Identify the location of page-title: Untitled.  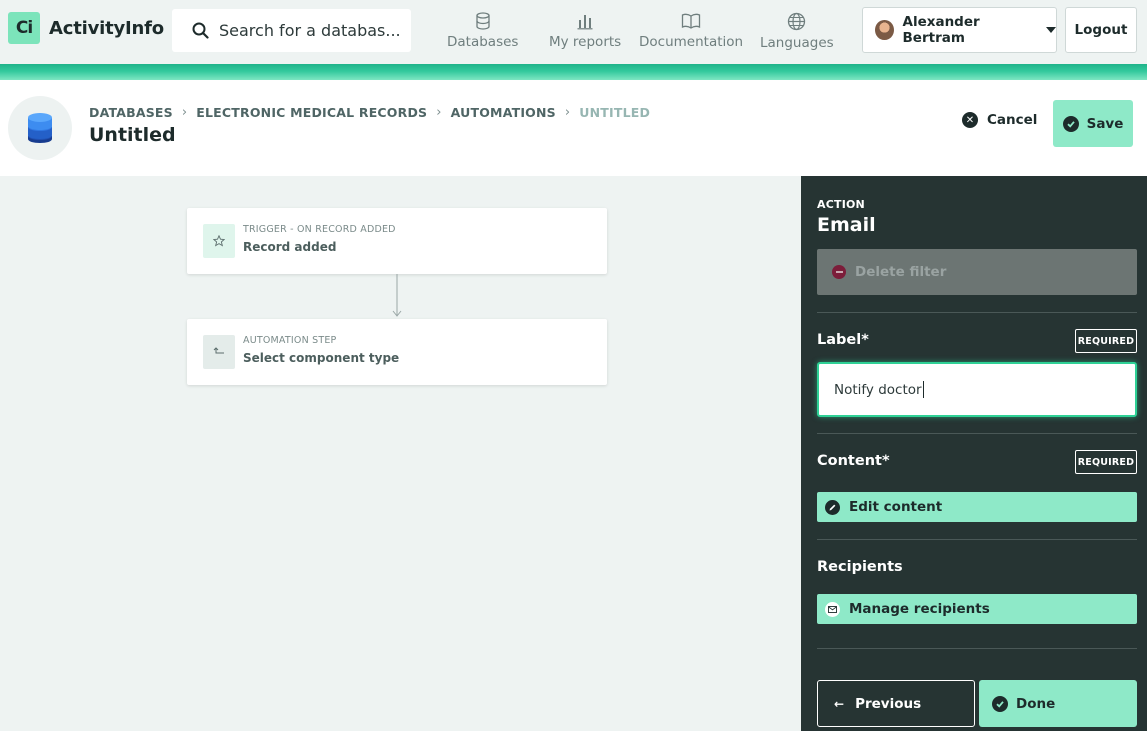
(132, 135).